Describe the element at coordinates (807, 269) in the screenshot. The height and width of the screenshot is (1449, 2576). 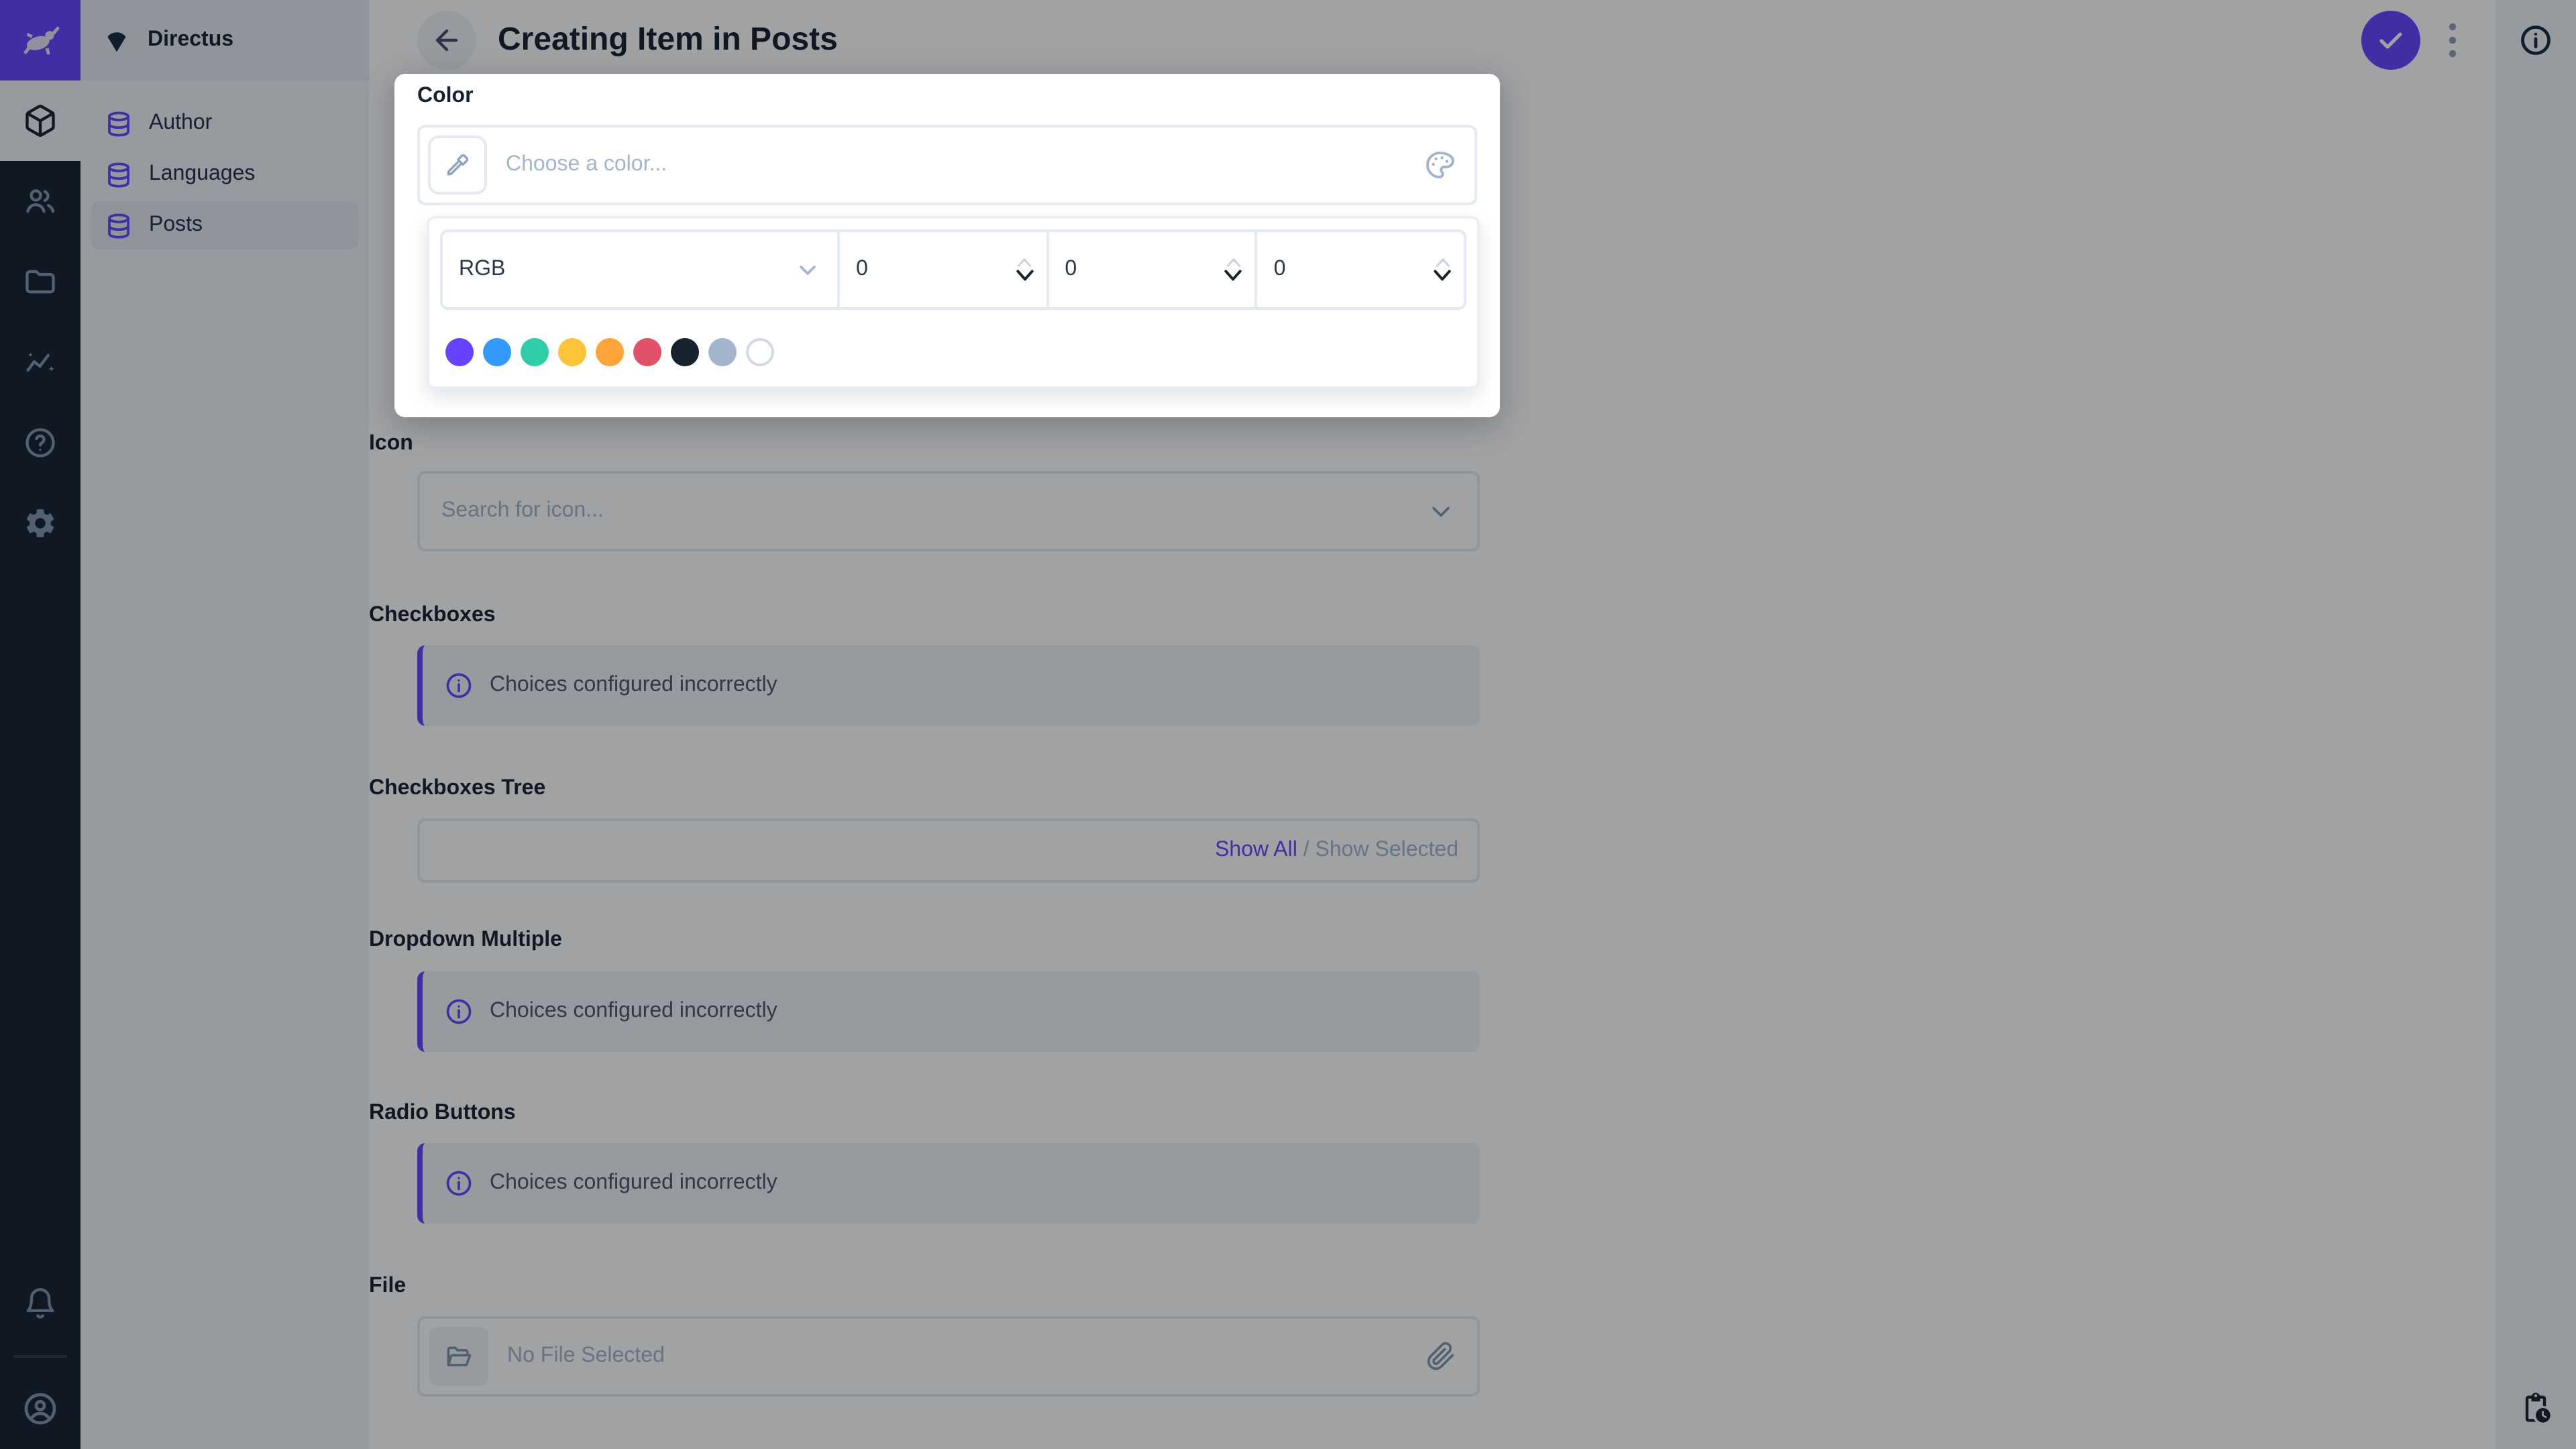
I see `chevron-down-icon` at that location.